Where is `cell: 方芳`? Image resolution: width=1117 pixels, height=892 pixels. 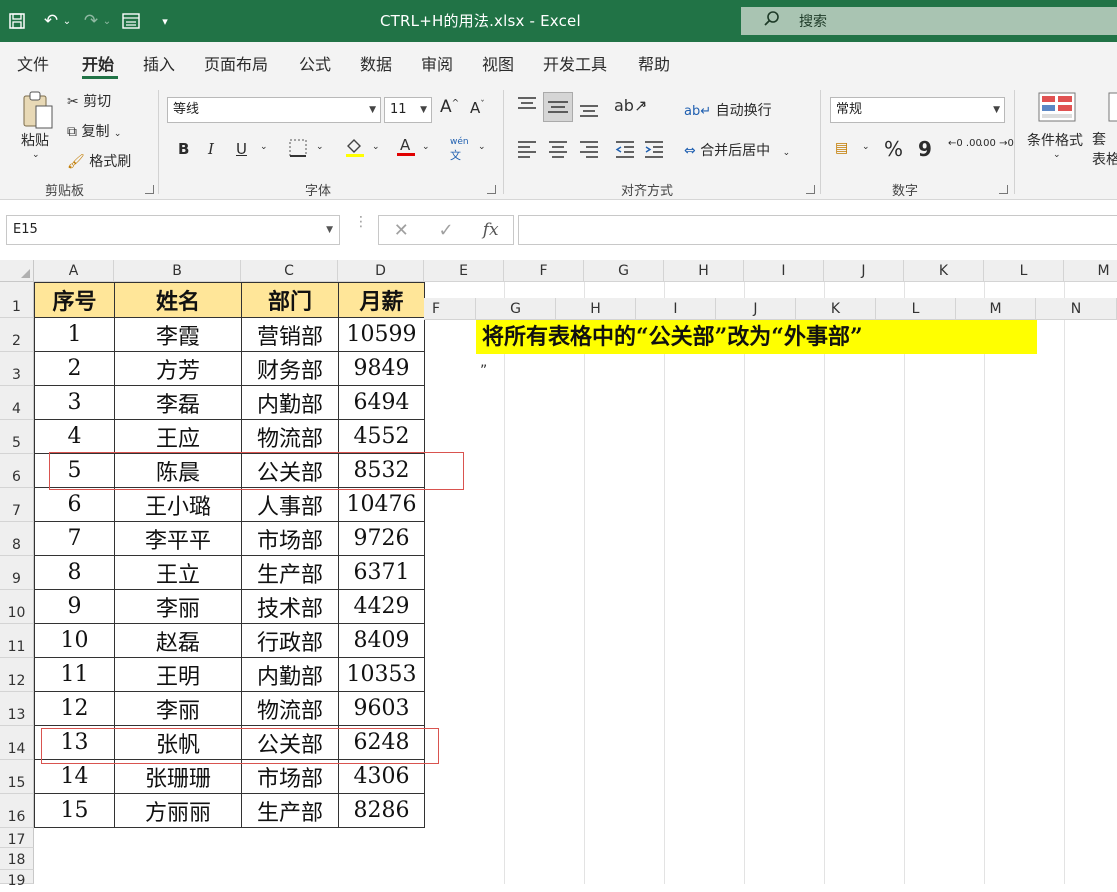 cell: 方芳 is located at coordinates (178, 368).